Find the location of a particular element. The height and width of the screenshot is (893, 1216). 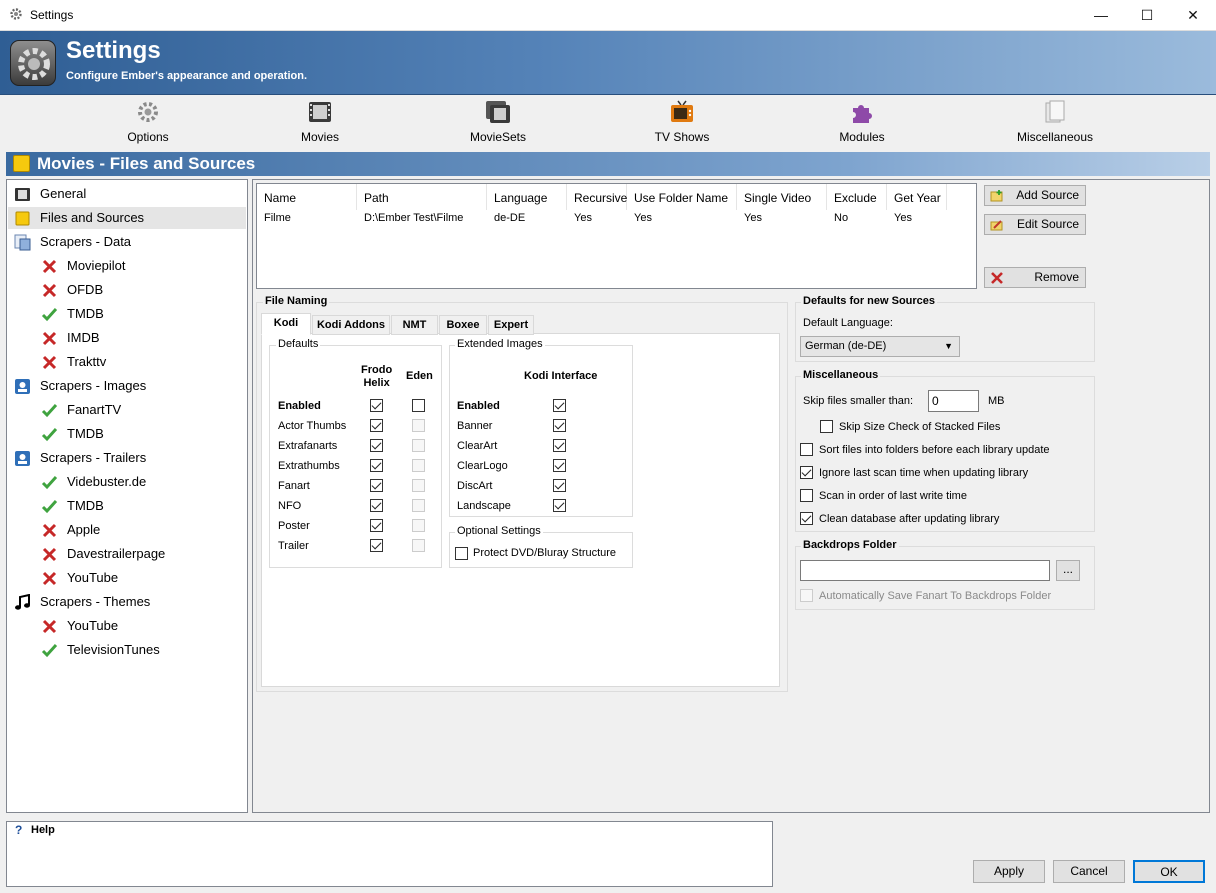

table-cell: No is located at coordinates (837, 218).